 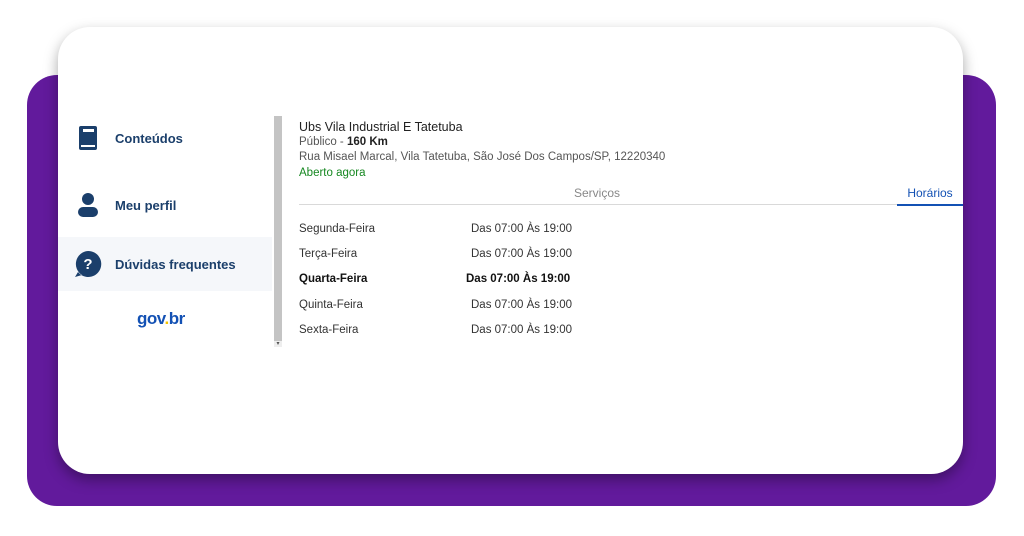 I want to click on schedule-row: Terça-Feira Das 07:00 Às 19:00, so click(x=499, y=256).